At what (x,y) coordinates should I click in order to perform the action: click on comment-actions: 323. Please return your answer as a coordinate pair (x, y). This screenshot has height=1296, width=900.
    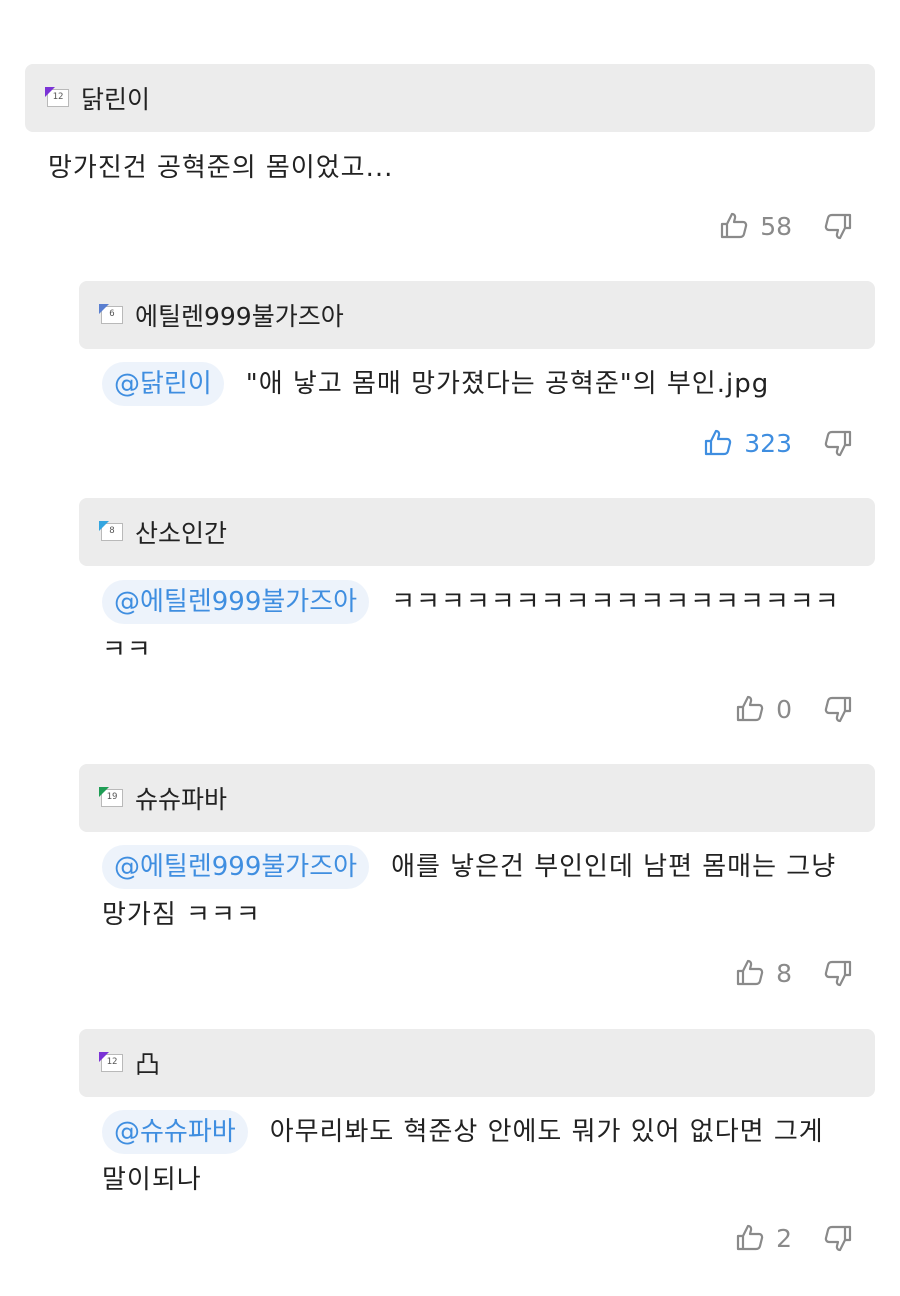
    Looking at the image, I should click on (778, 443).